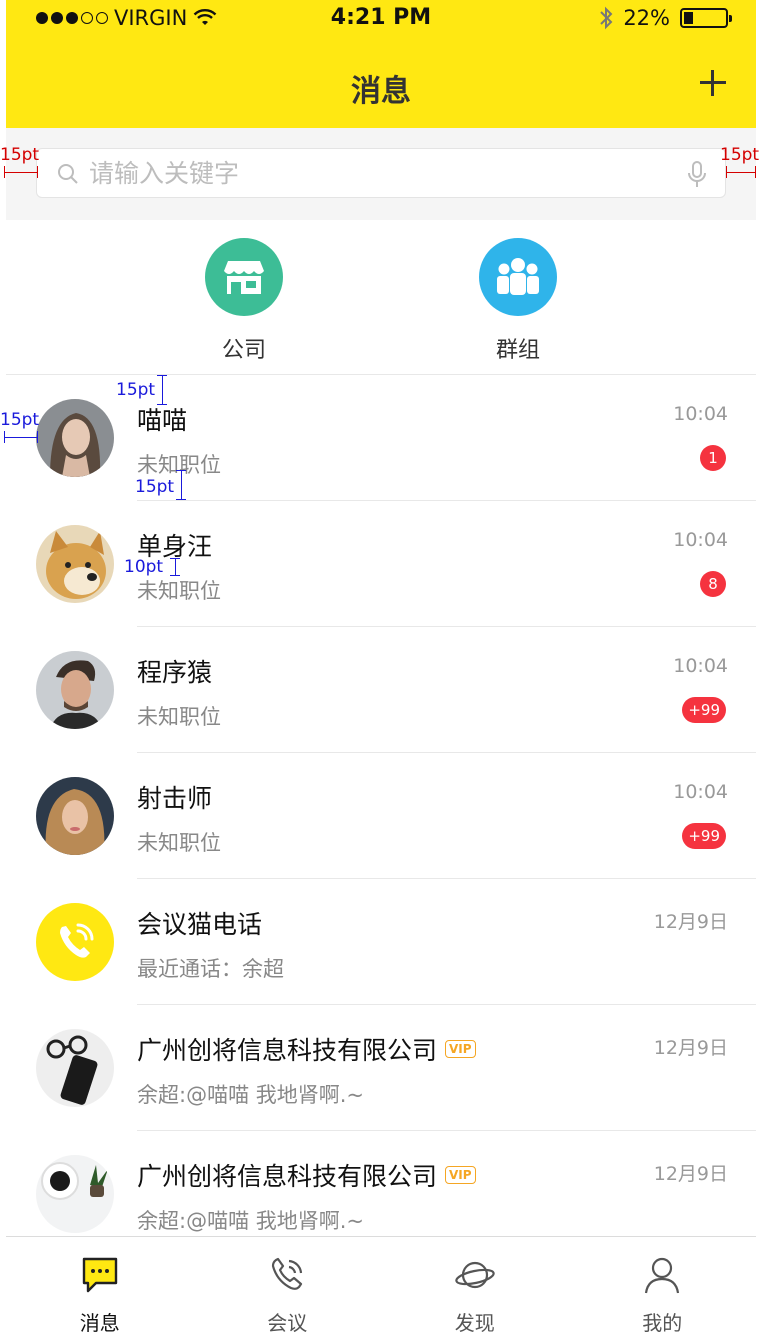 The height and width of the screenshot is (1334, 764). I want to click on search-input, so click(379, 173).